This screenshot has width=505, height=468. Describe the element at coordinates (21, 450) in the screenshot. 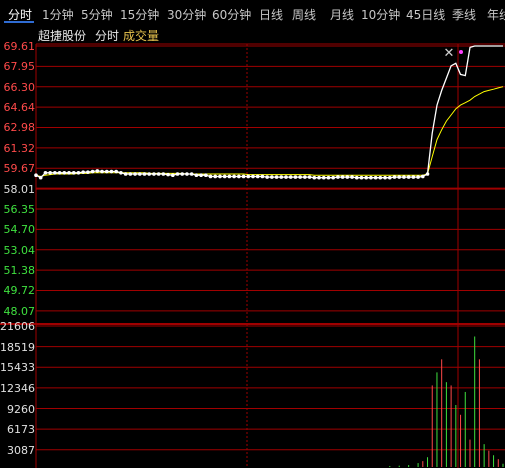

I see `volume-axis-label: 3087` at that location.